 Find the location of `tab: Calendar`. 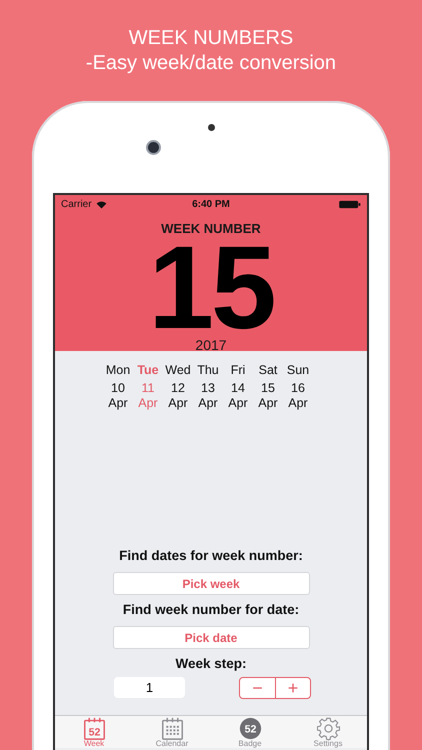

tab: Calendar is located at coordinates (172, 732).